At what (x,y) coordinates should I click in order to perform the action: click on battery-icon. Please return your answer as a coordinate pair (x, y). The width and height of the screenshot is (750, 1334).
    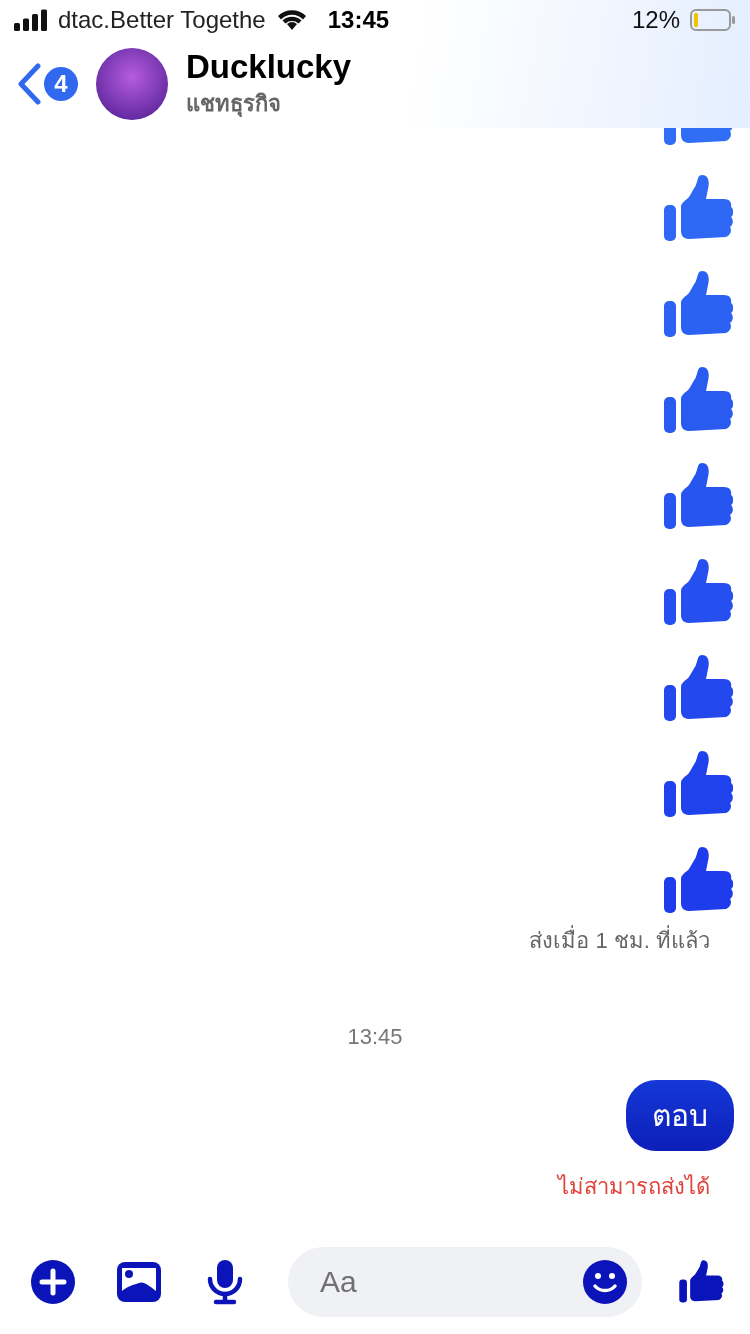
    Looking at the image, I should click on (713, 20).